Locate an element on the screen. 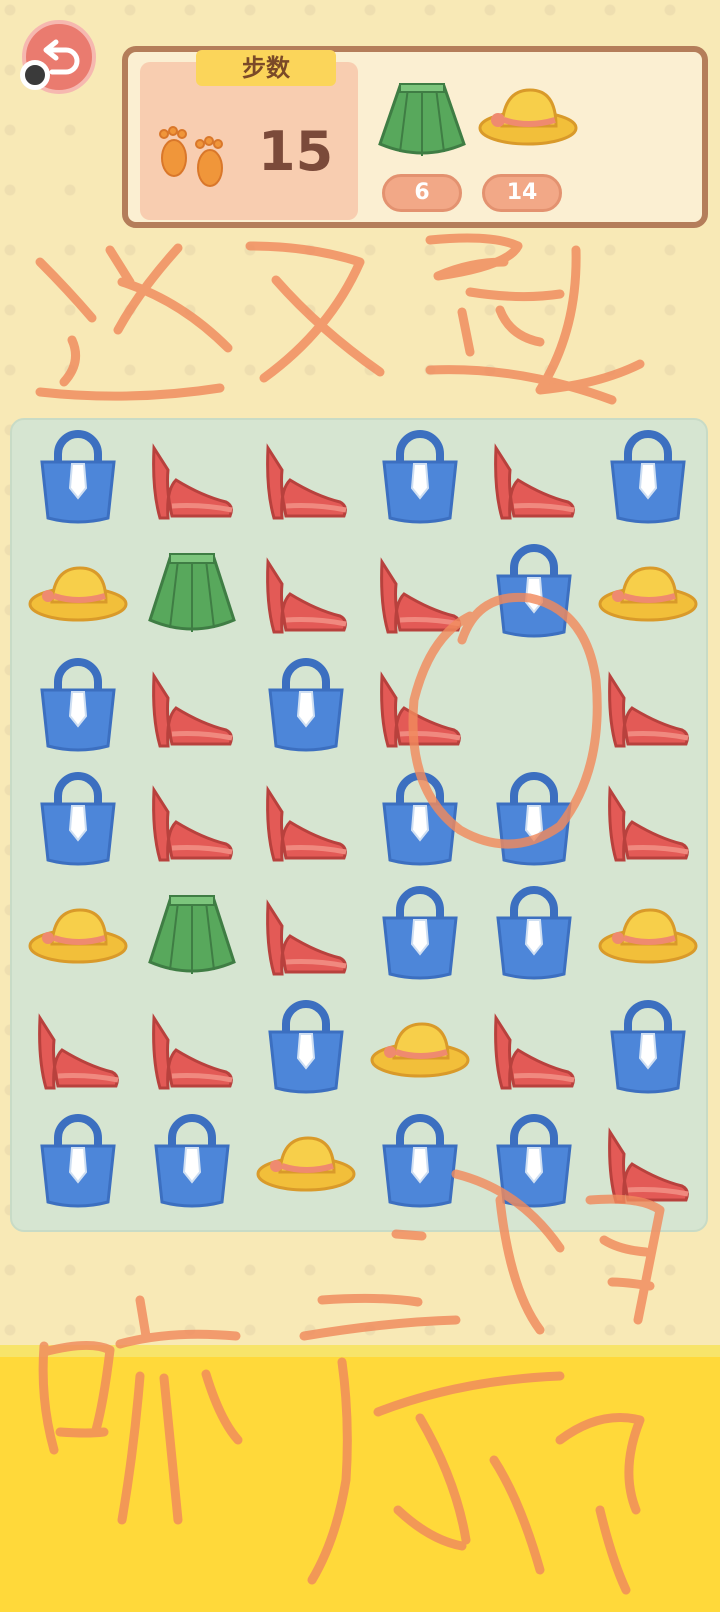 This screenshot has width=720, height=1612. steps-count: 15 is located at coordinates (296, 151).